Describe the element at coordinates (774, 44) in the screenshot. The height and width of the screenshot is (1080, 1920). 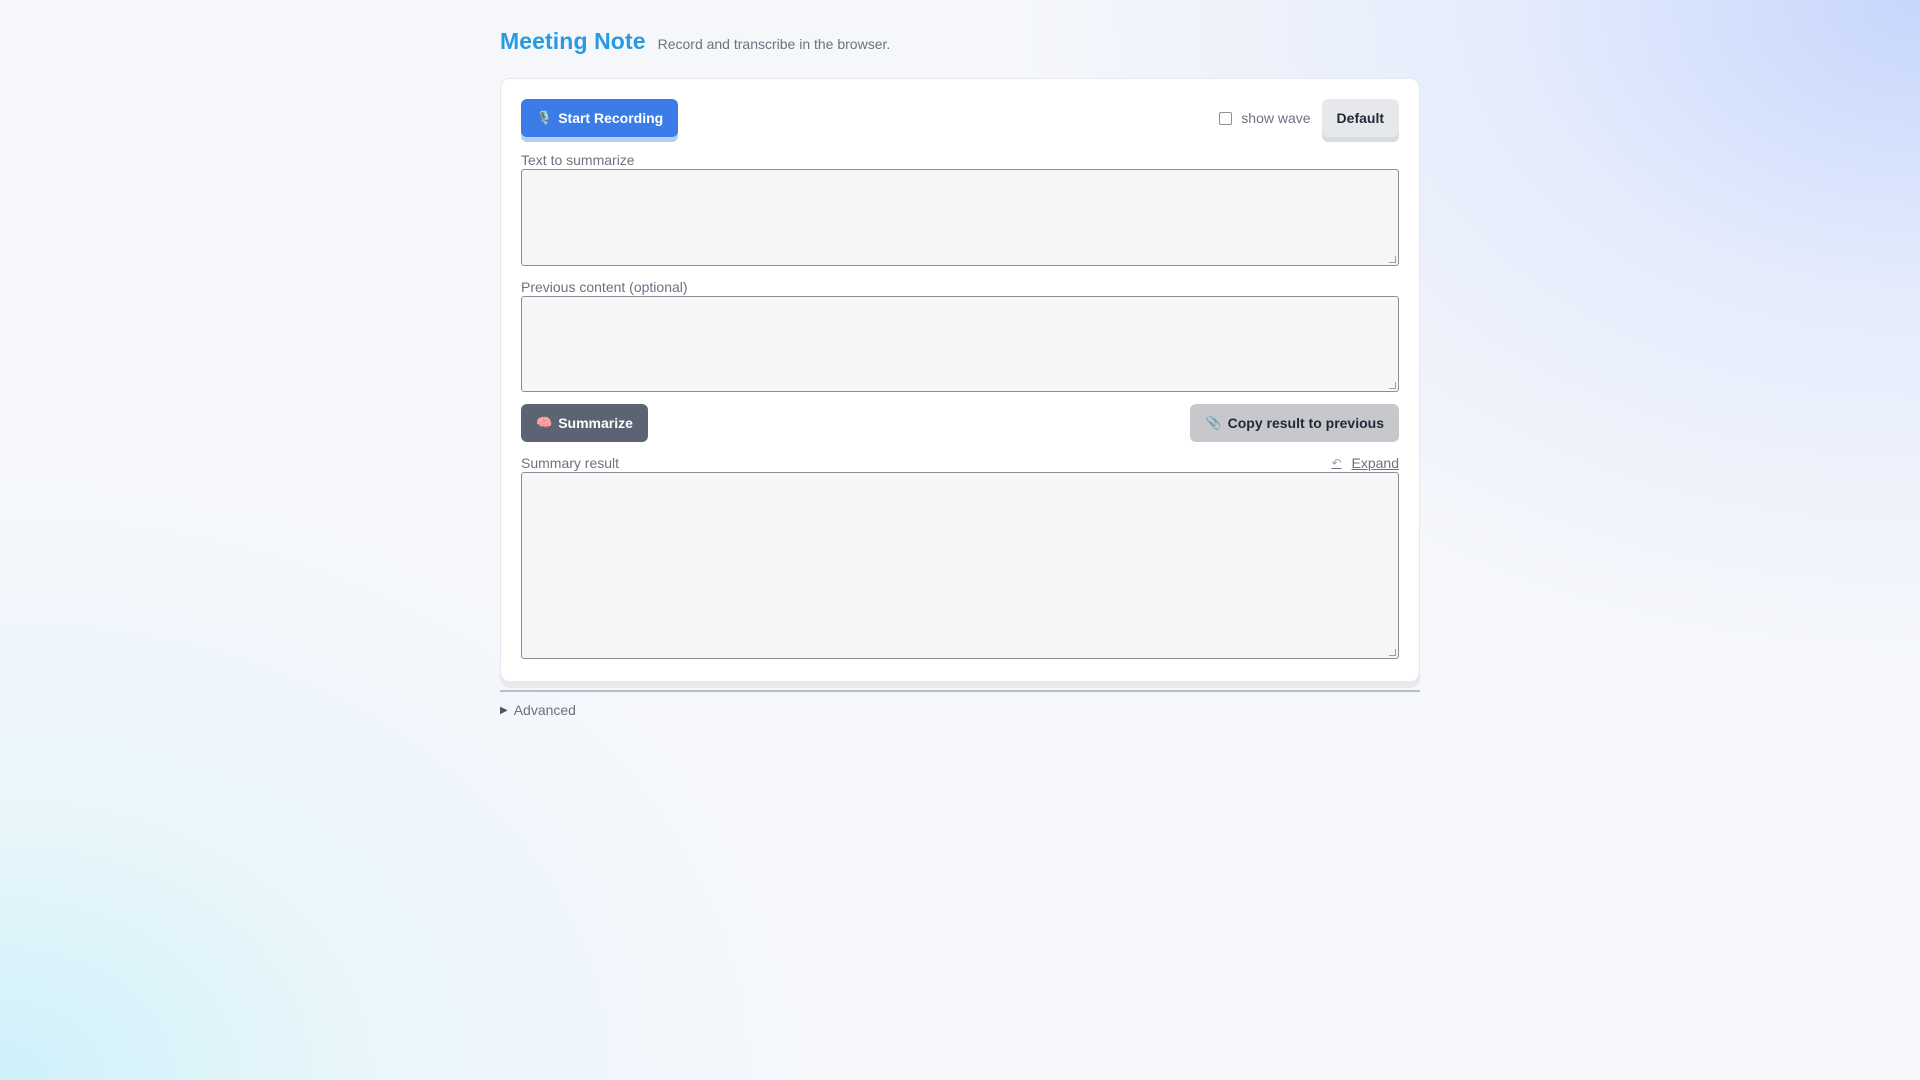
I see `page-subtitle: Record and transcribe in the browser.` at that location.